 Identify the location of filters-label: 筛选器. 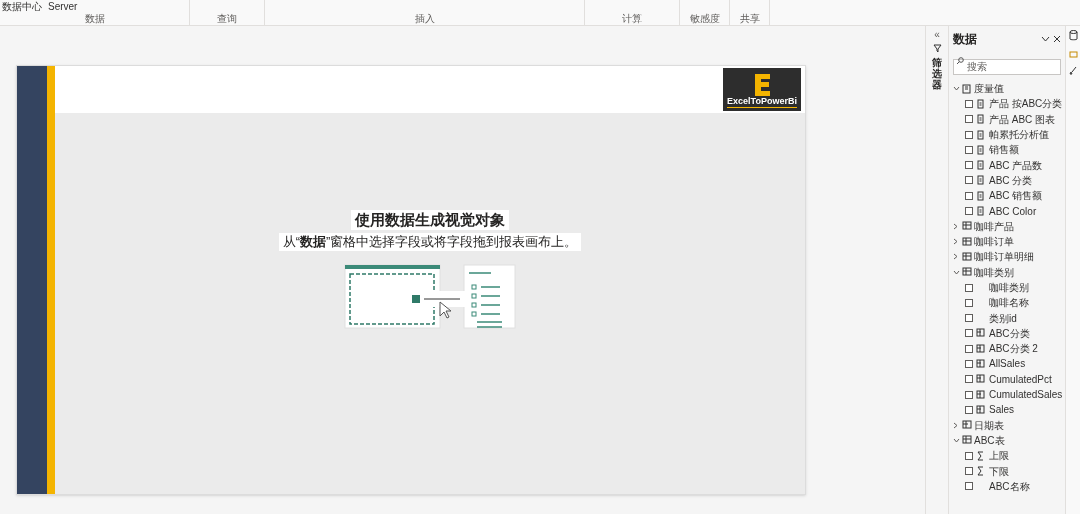
(937, 73).